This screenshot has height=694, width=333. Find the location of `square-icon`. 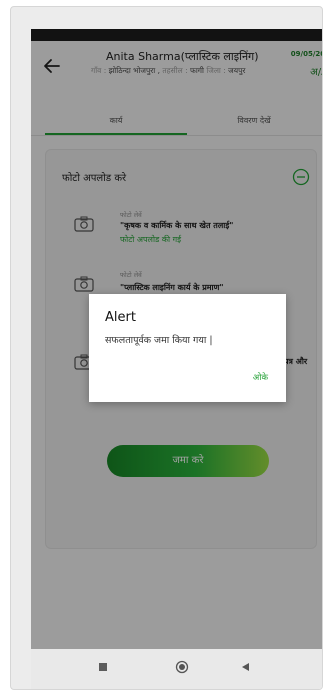

square-icon is located at coordinates (103, 667).